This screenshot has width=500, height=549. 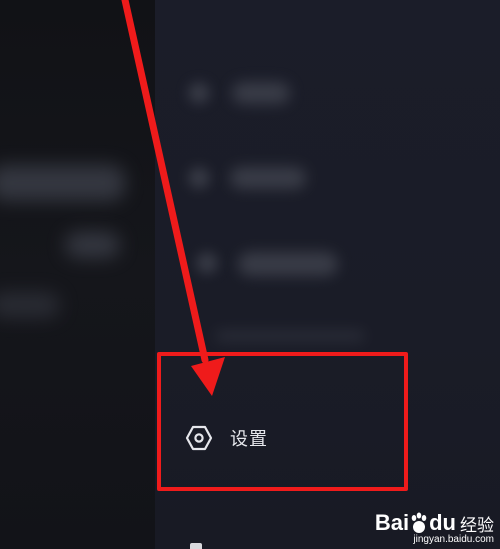 What do you see at coordinates (477, 525) in the screenshot?
I see `watermark-jingyan-text: 经验` at bounding box center [477, 525].